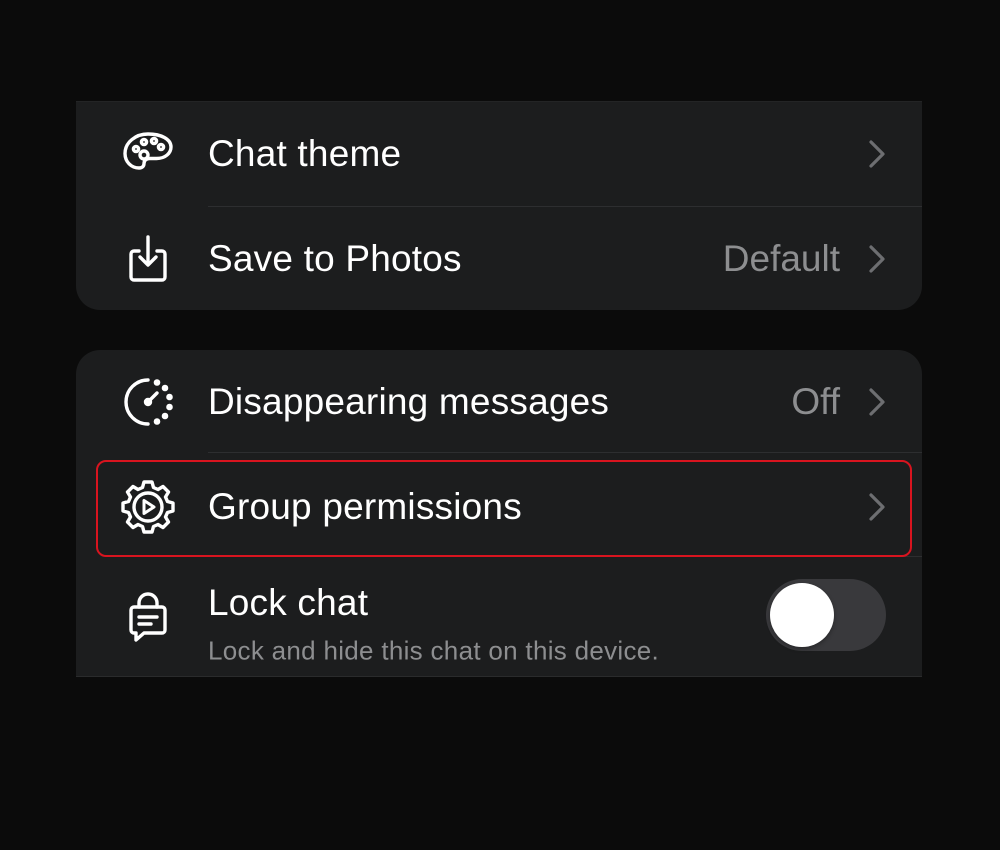 The width and height of the screenshot is (1000, 850). Describe the element at coordinates (802, 615) in the screenshot. I see `toggle-knob` at that location.